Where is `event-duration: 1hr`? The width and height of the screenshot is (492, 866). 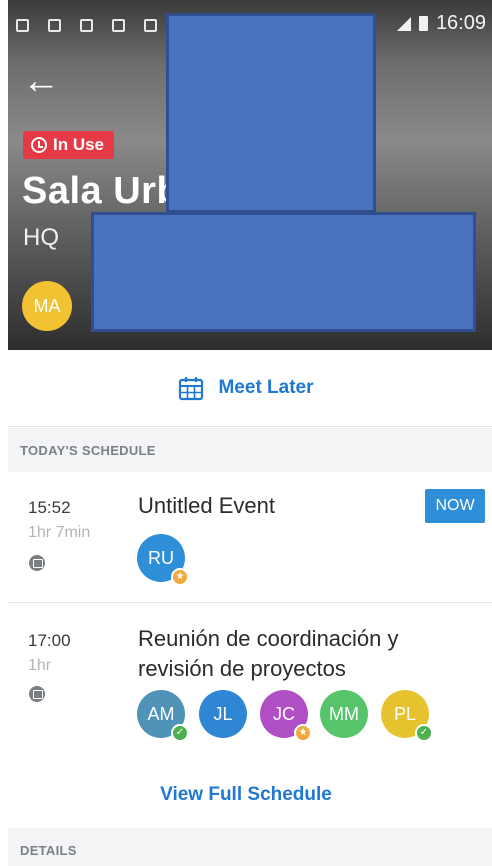 event-duration: 1hr is located at coordinates (40, 665).